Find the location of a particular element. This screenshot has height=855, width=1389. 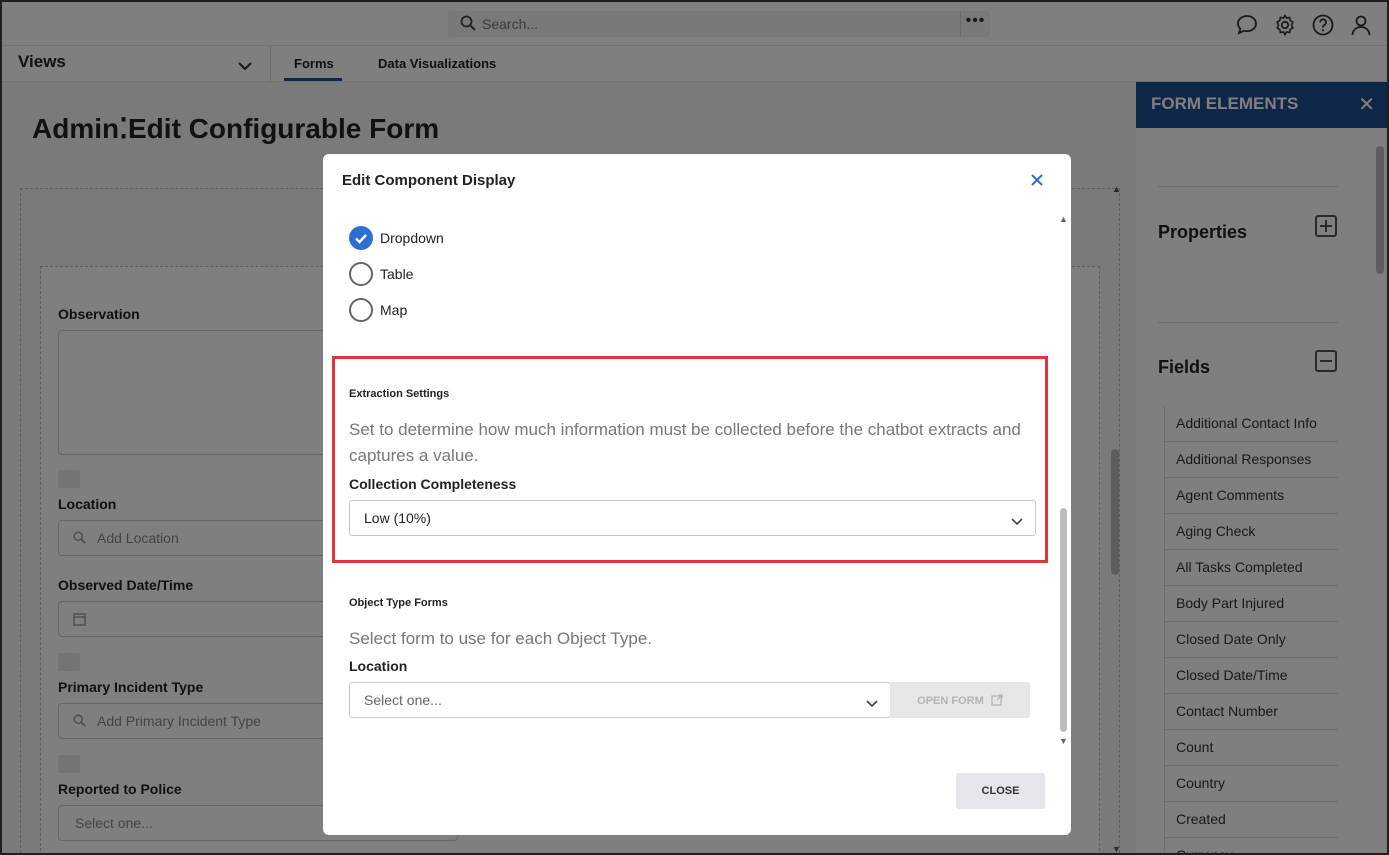

scroll-up-arrow-icon: ▲ is located at coordinates (1063, 219).